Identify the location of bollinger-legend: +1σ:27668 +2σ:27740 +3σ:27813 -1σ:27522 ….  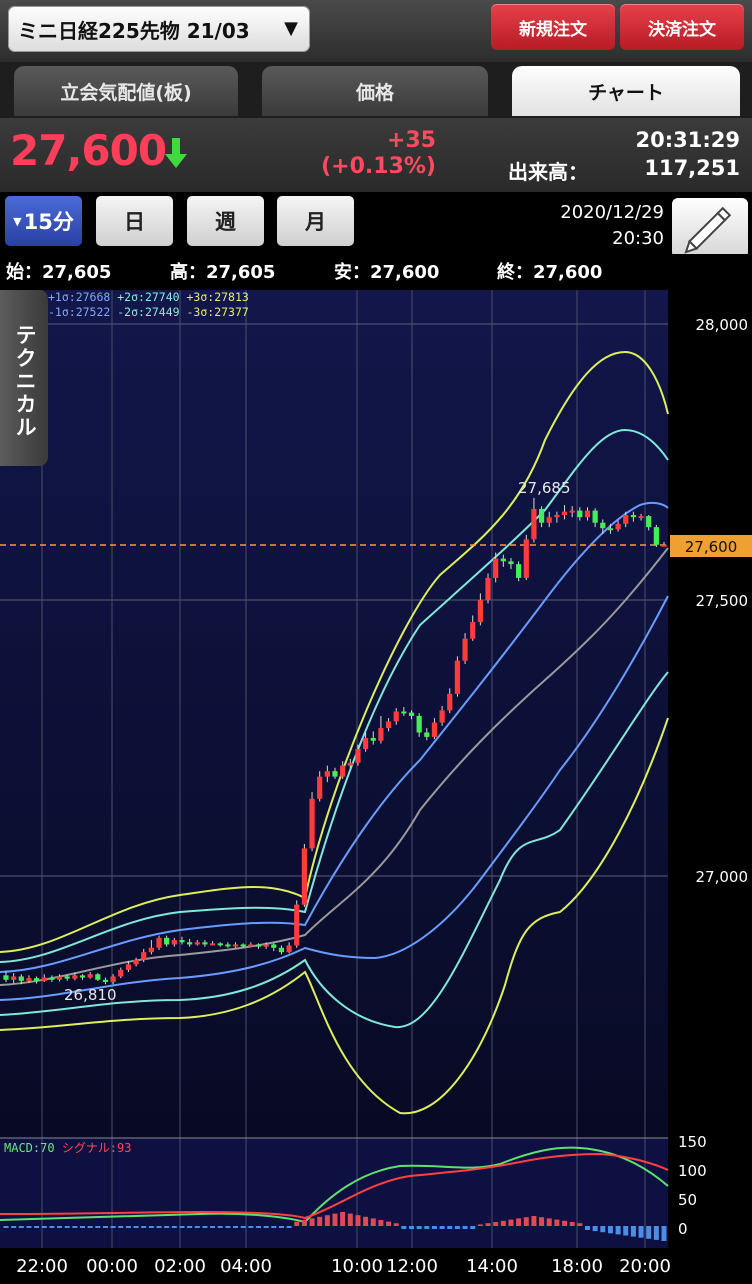
(148, 305).